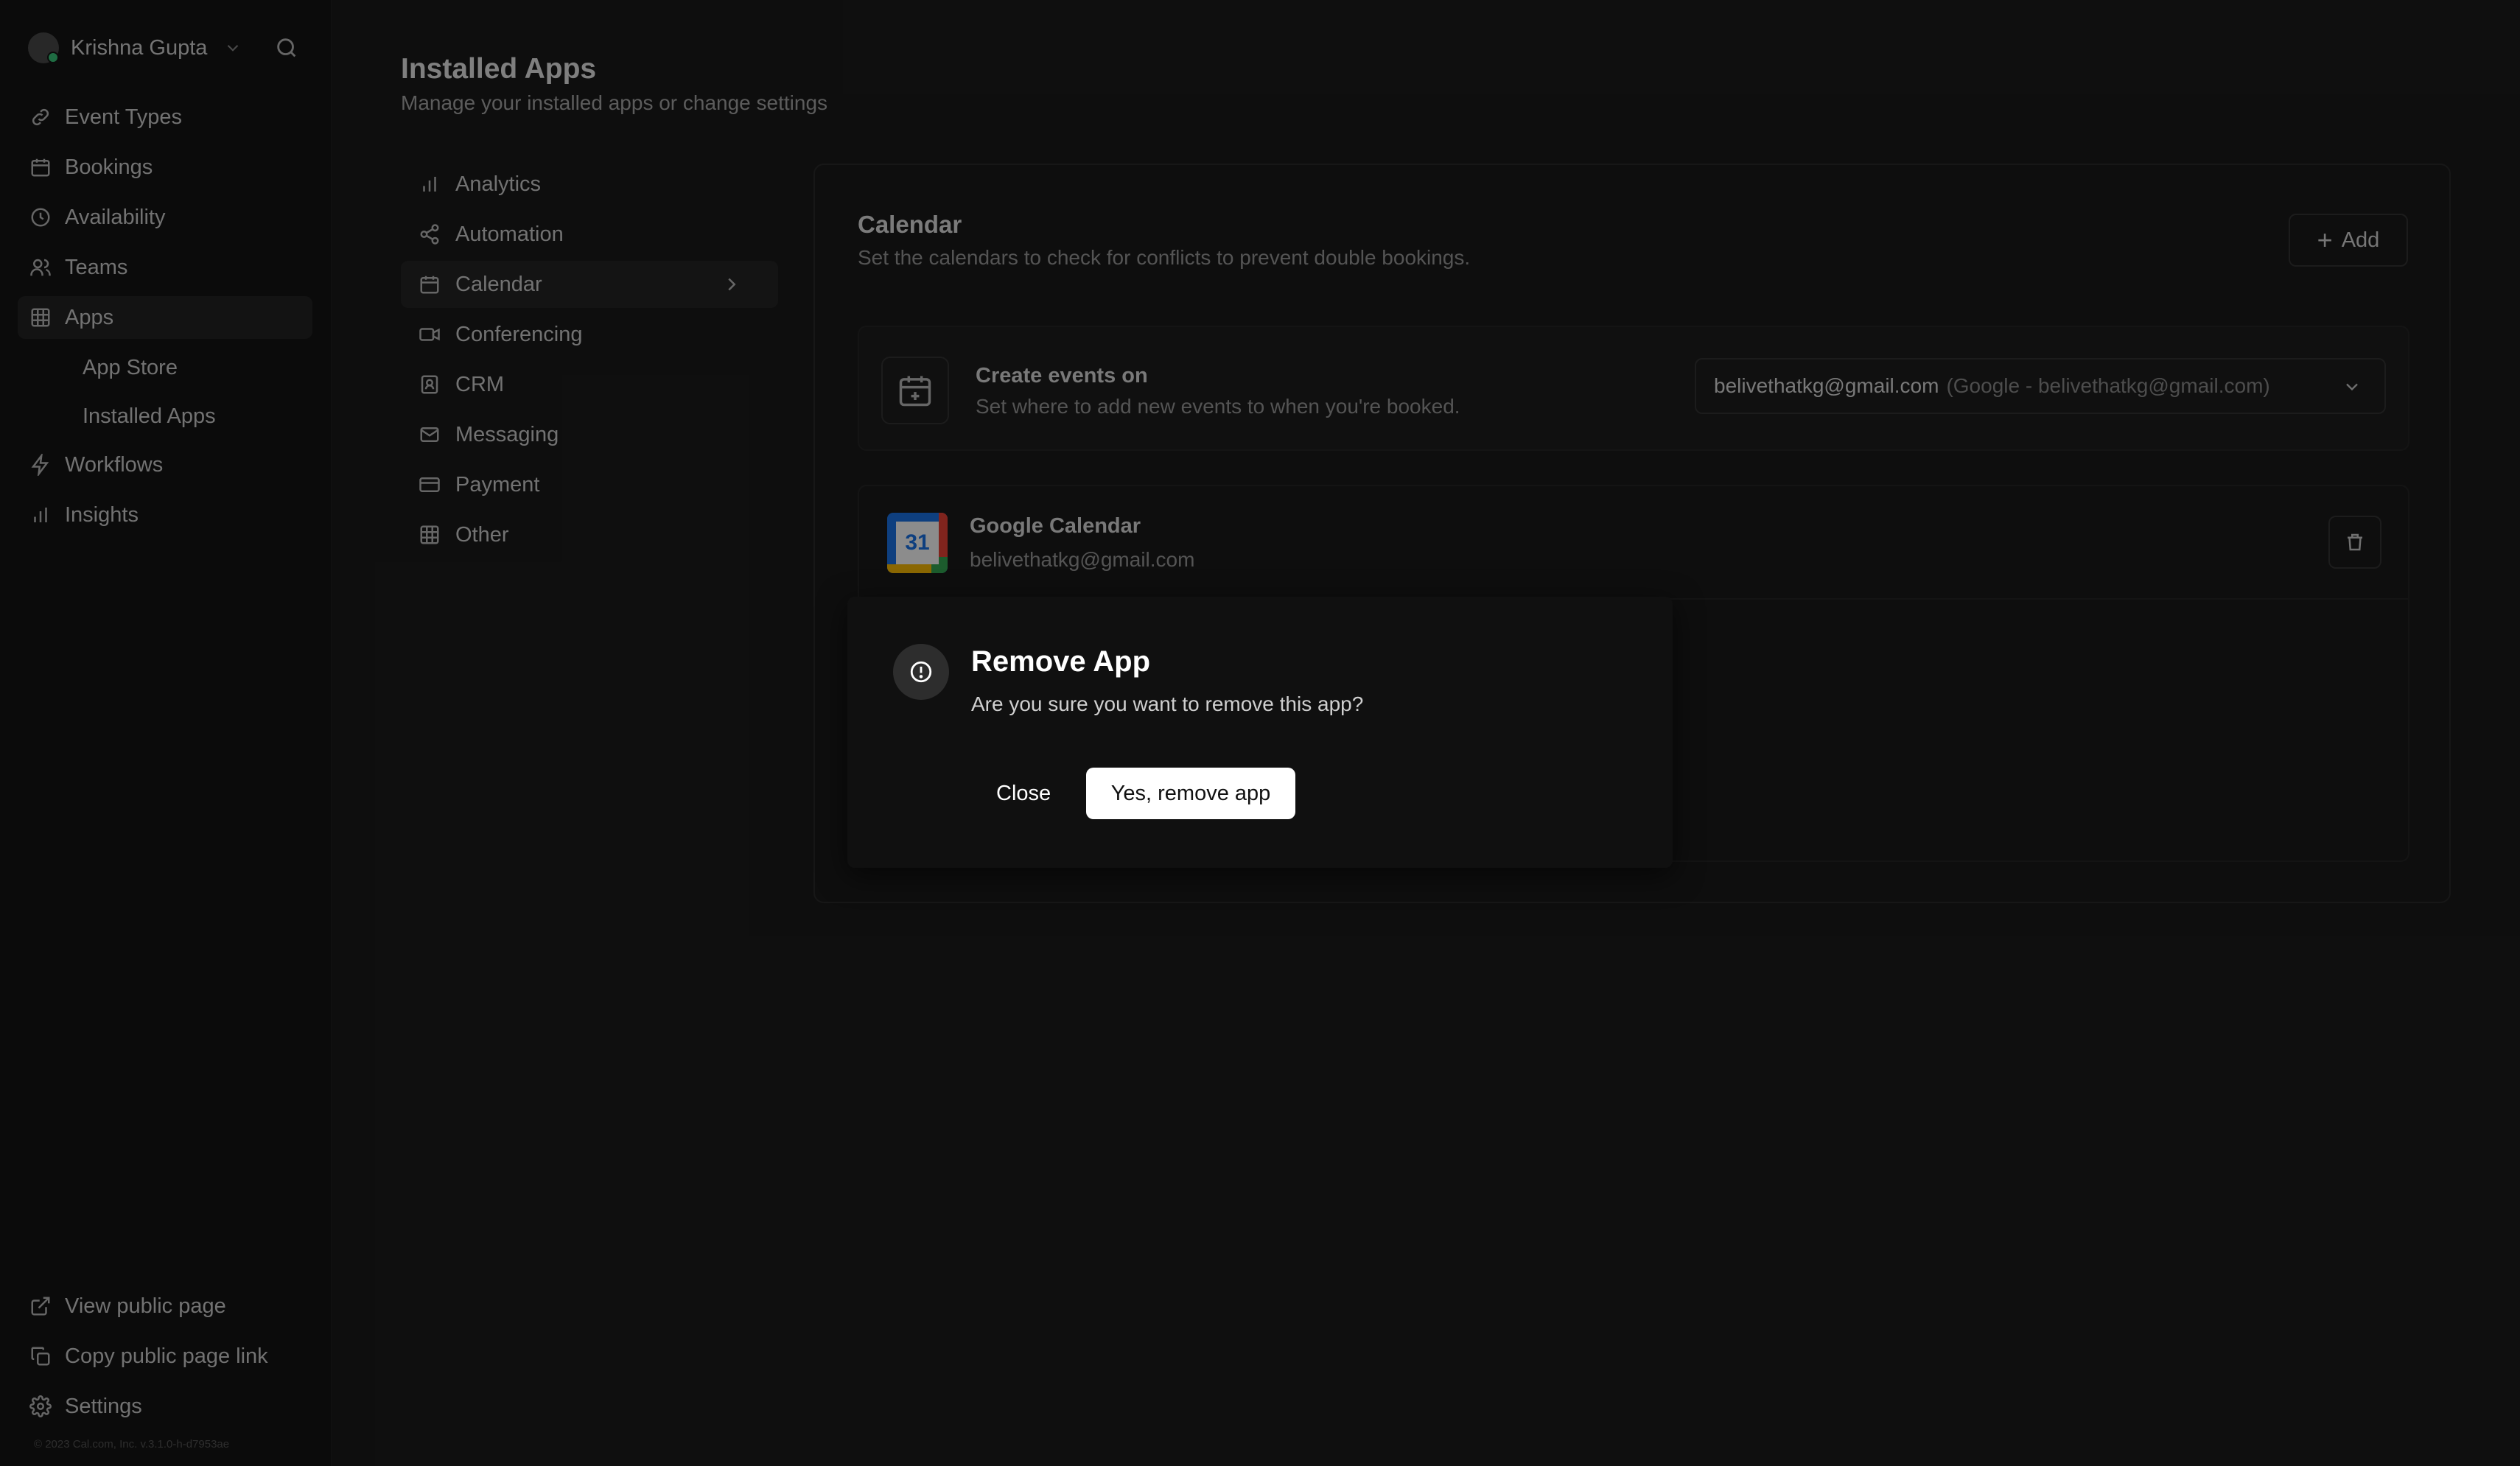 The height and width of the screenshot is (1466, 2520). What do you see at coordinates (921, 672) in the screenshot?
I see `alert-circle-icon` at bounding box center [921, 672].